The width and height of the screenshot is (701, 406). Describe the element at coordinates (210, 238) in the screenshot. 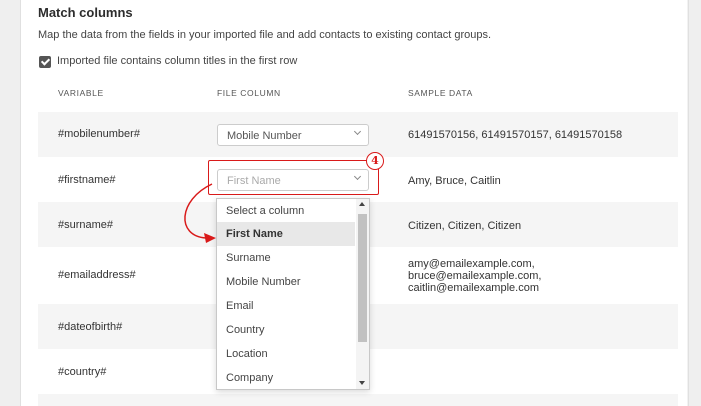

I see `callout-arrow-head` at that location.